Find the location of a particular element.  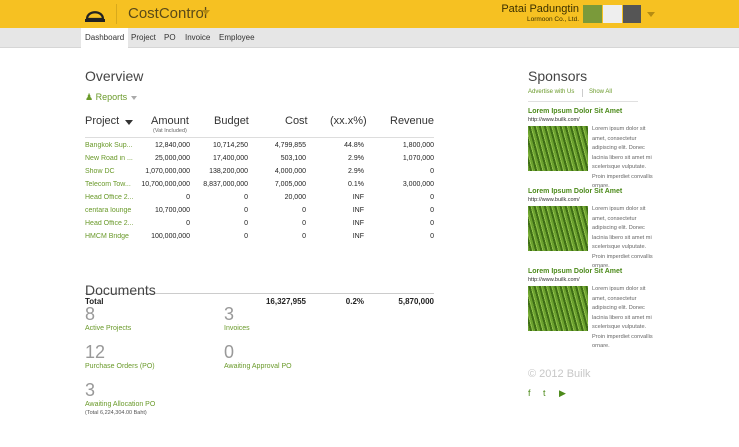

awaiting-allocation-link: Awaiting Allocation PO is located at coordinates (120, 404).